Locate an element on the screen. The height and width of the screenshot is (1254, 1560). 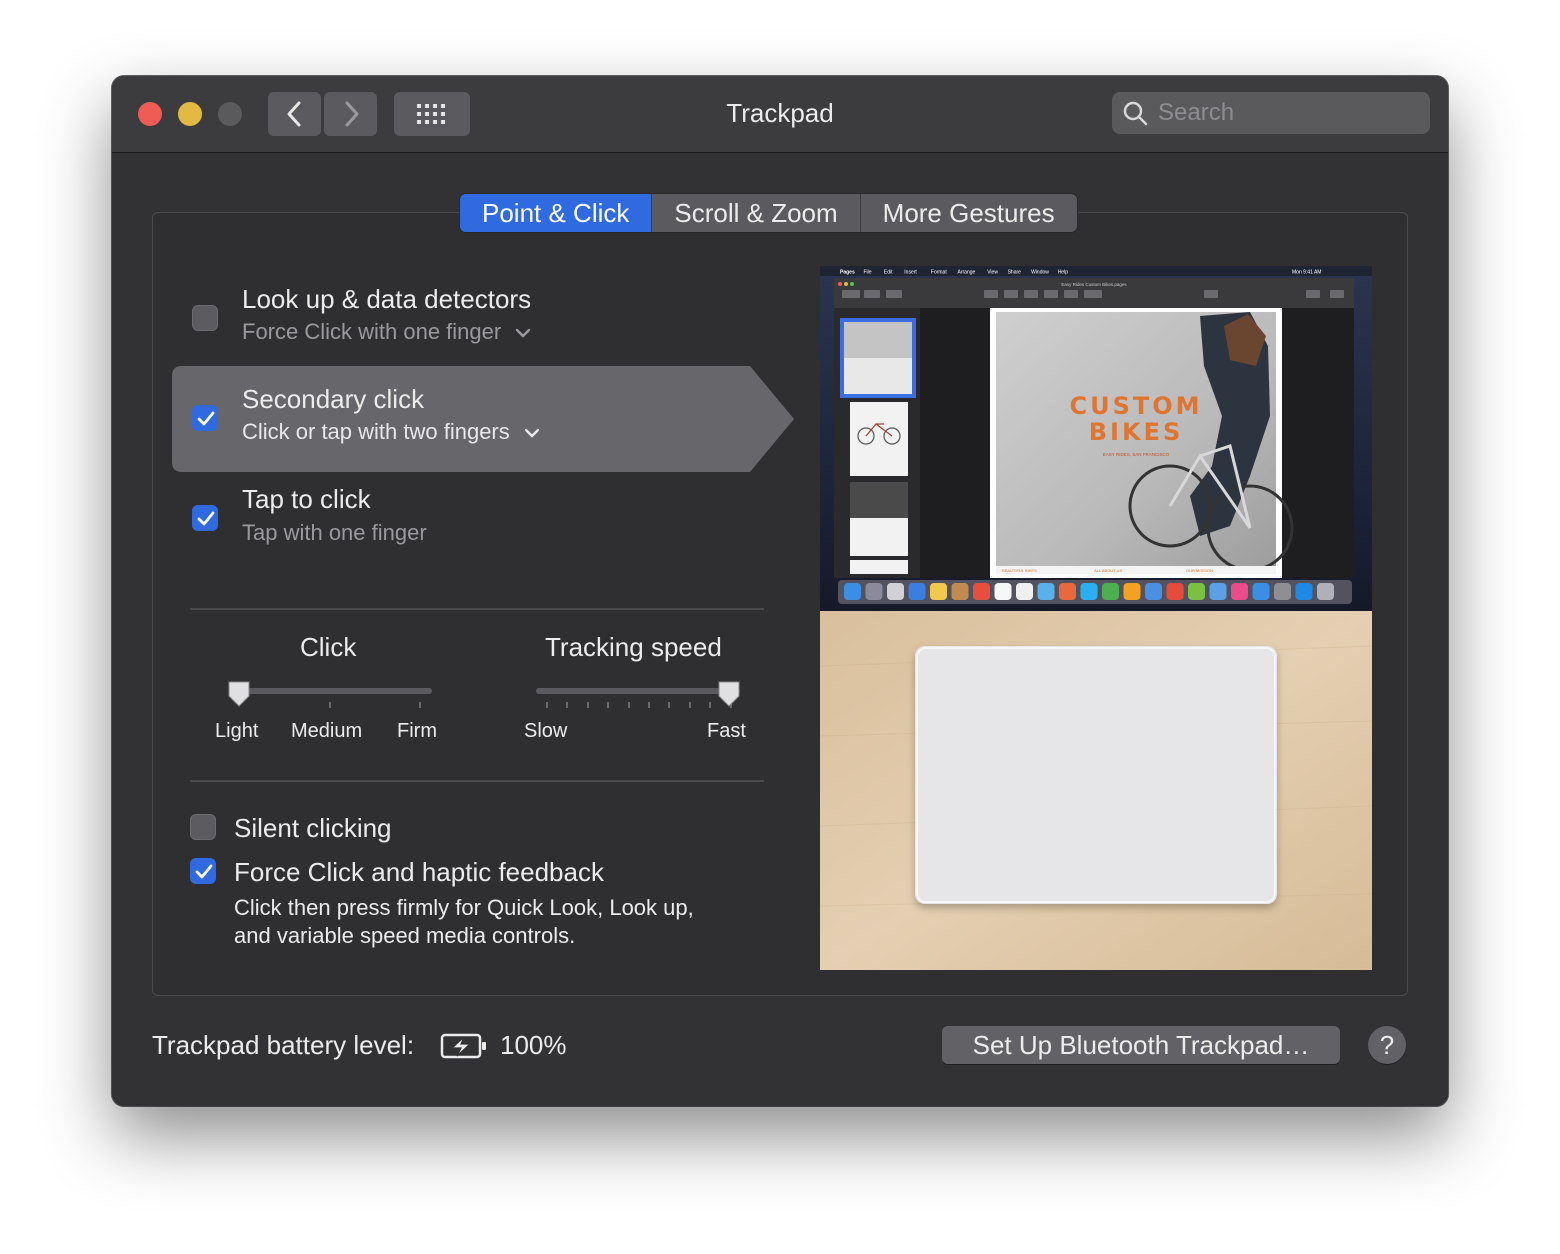
tab-more-gestures: More Gestures is located at coordinates (968, 213).